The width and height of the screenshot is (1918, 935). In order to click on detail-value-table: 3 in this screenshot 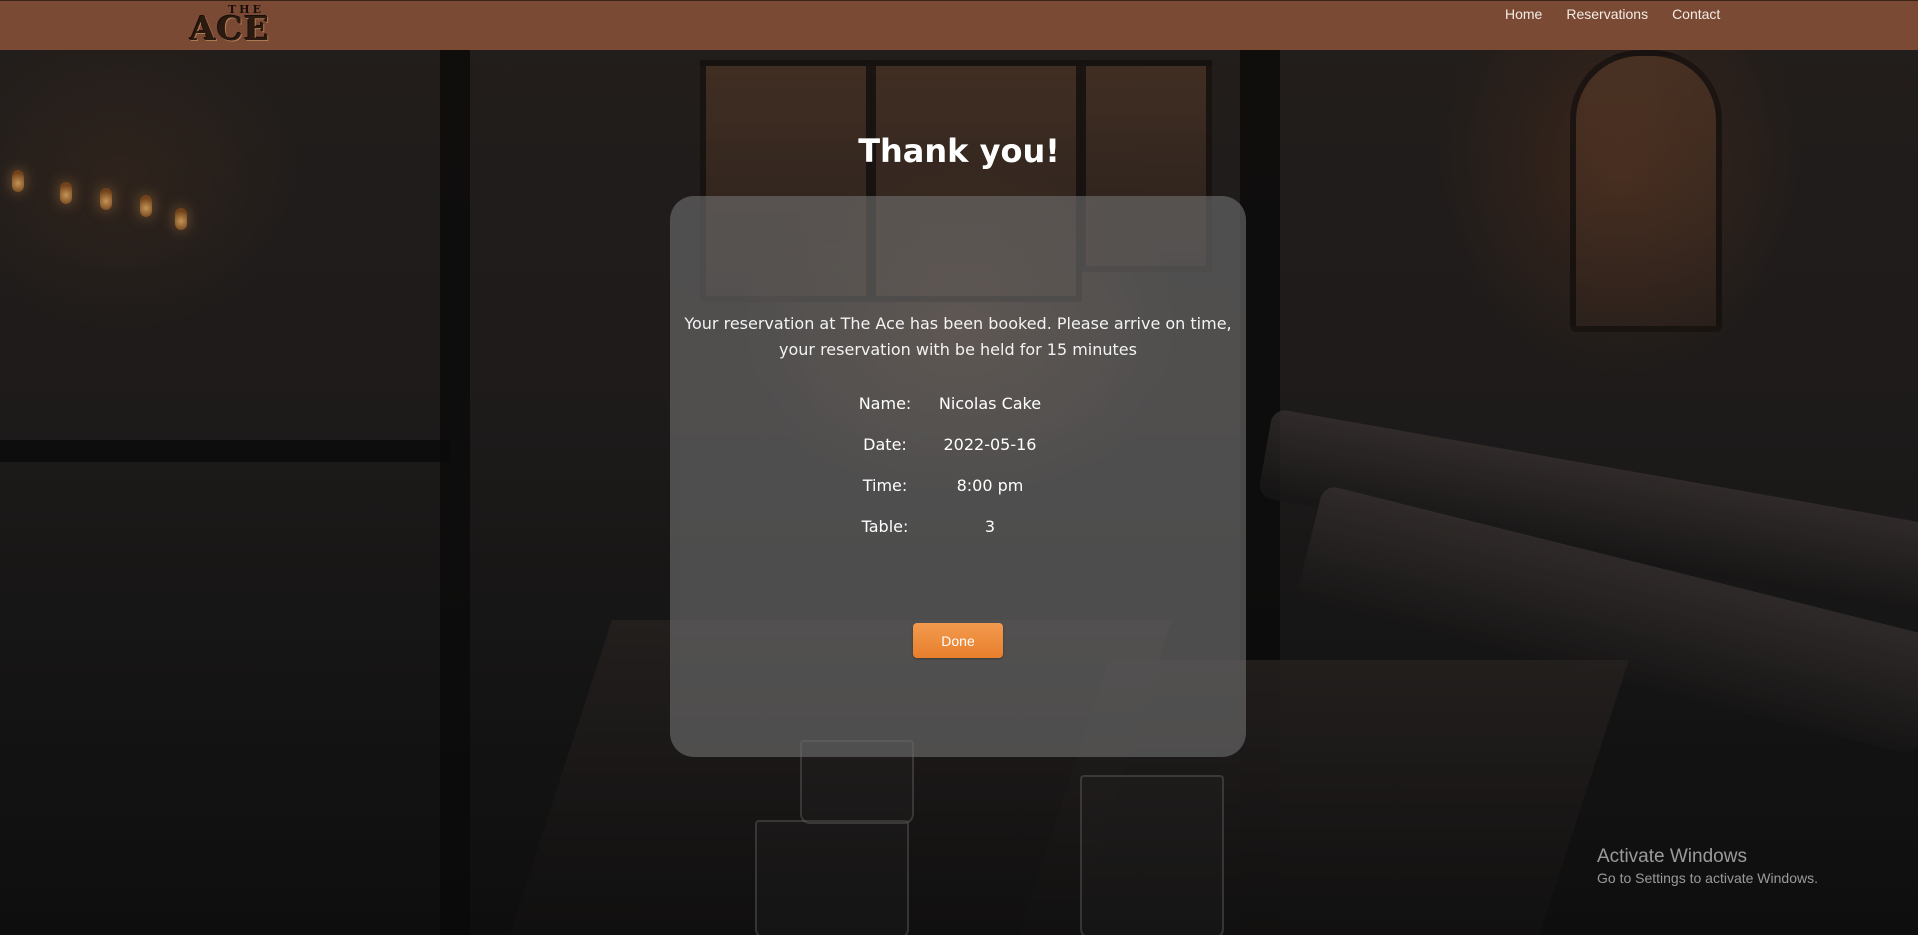, I will do `click(990, 526)`.